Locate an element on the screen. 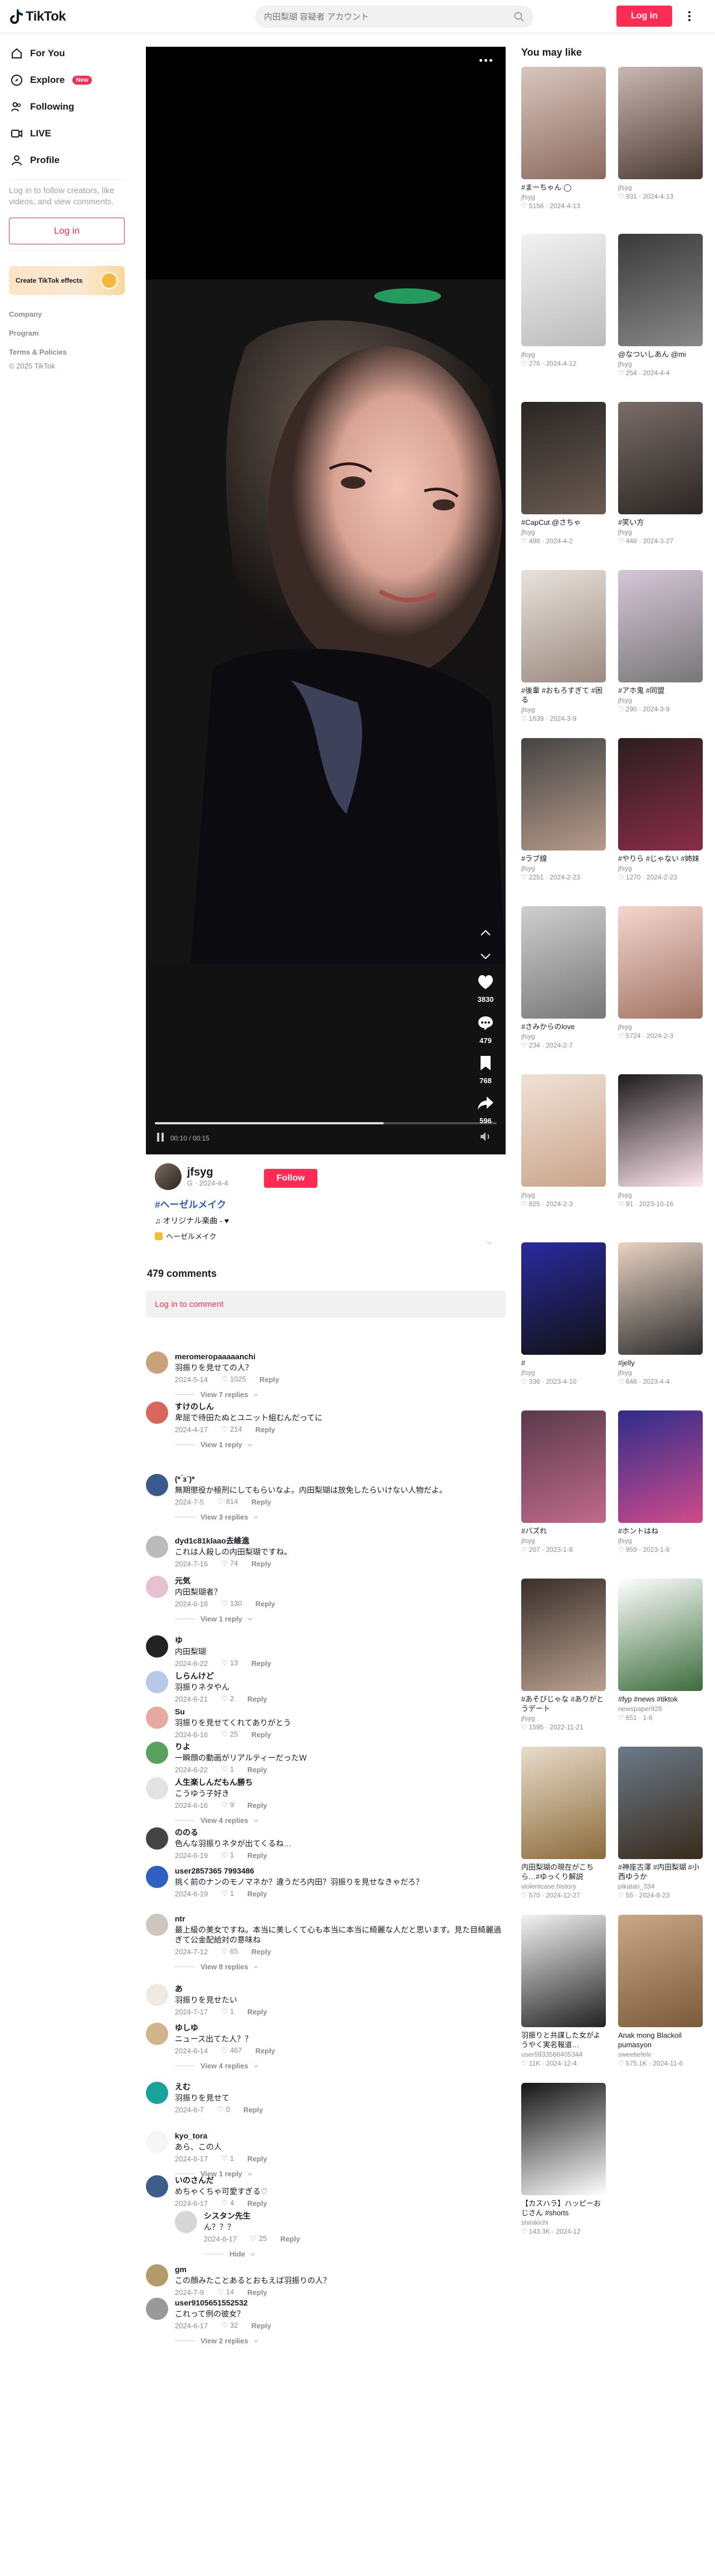 The image size is (715, 2576). video-author: pikatan_334 is located at coordinates (660, 1886).